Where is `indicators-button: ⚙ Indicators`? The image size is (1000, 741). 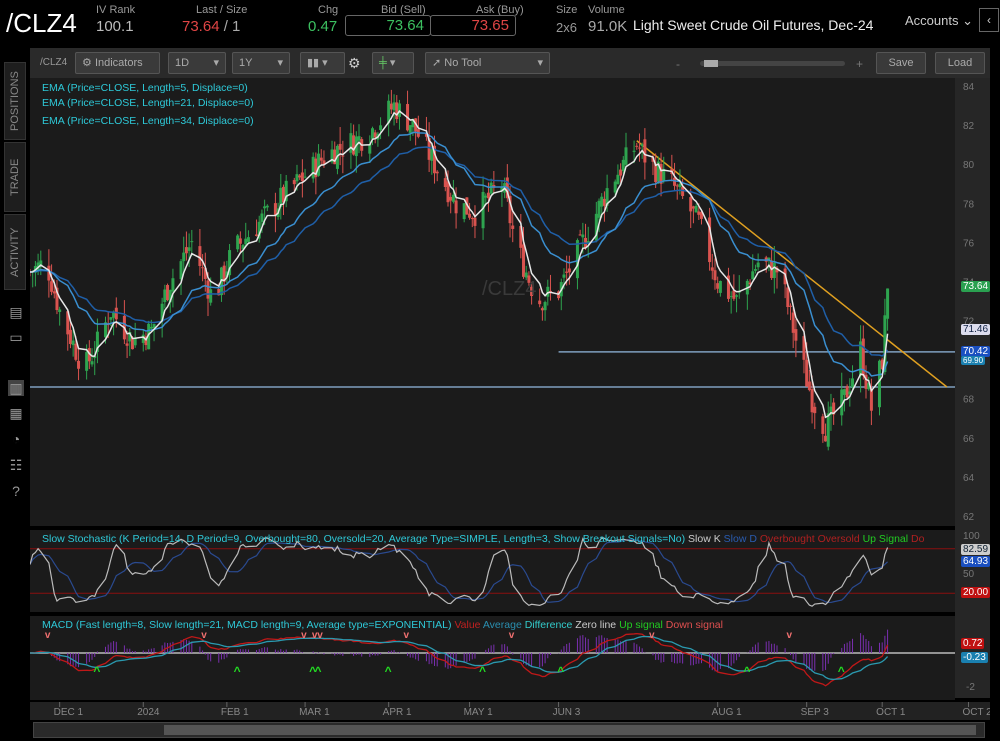
indicators-button: ⚙ Indicators is located at coordinates (117, 63).